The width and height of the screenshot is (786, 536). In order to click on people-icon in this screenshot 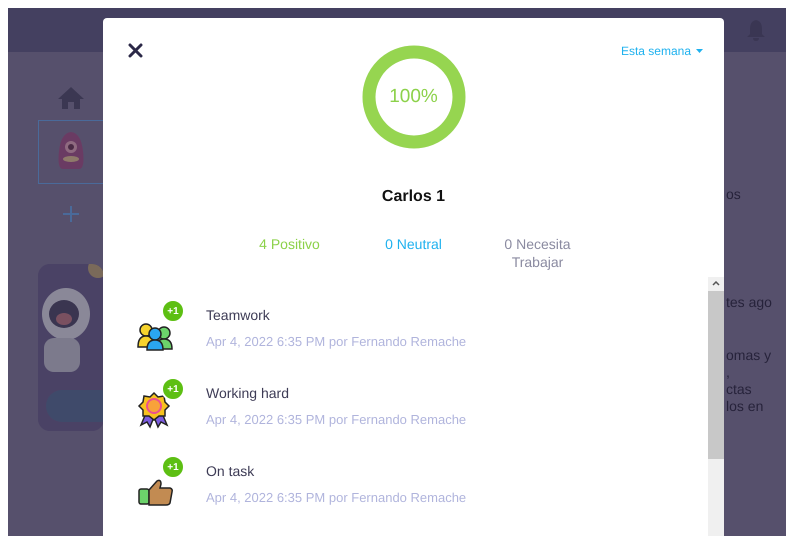, I will do `click(156, 336)`.